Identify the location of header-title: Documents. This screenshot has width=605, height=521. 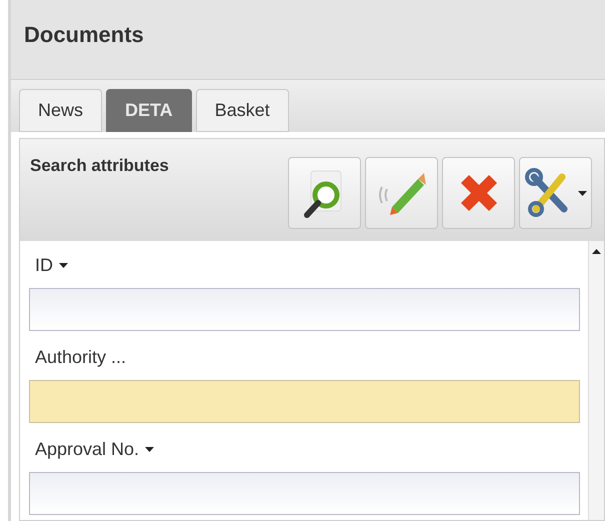
(84, 34).